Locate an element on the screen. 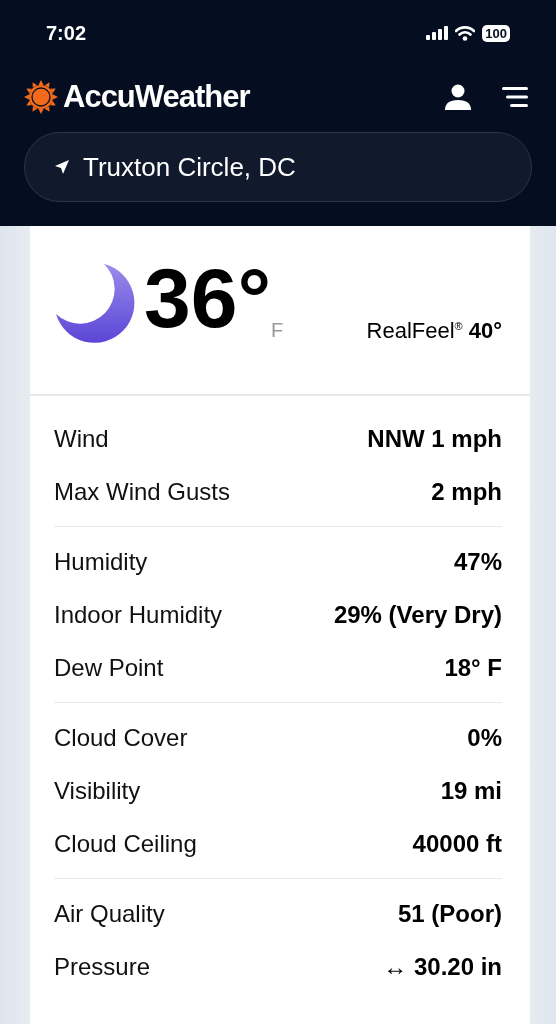  detail-value: 40000 ft is located at coordinates (457, 843).